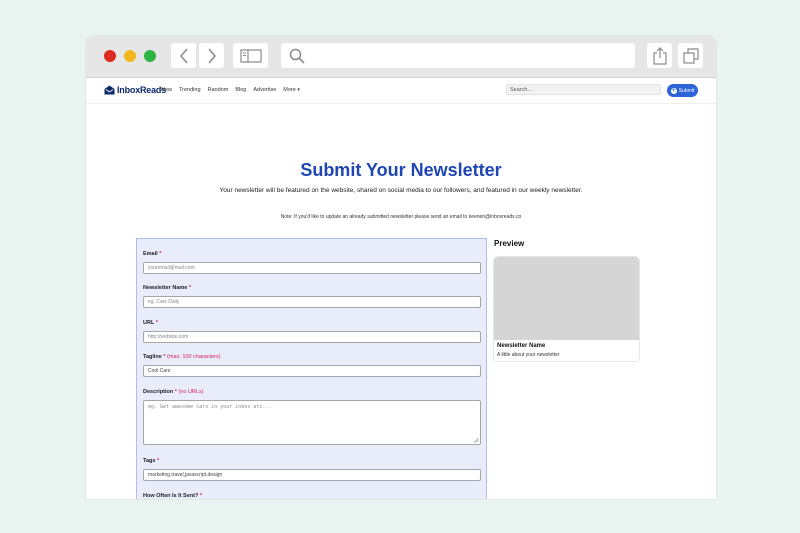 This screenshot has height=533, width=800. I want to click on preview-newsletter-name: Newsletter Name, so click(521, 346).